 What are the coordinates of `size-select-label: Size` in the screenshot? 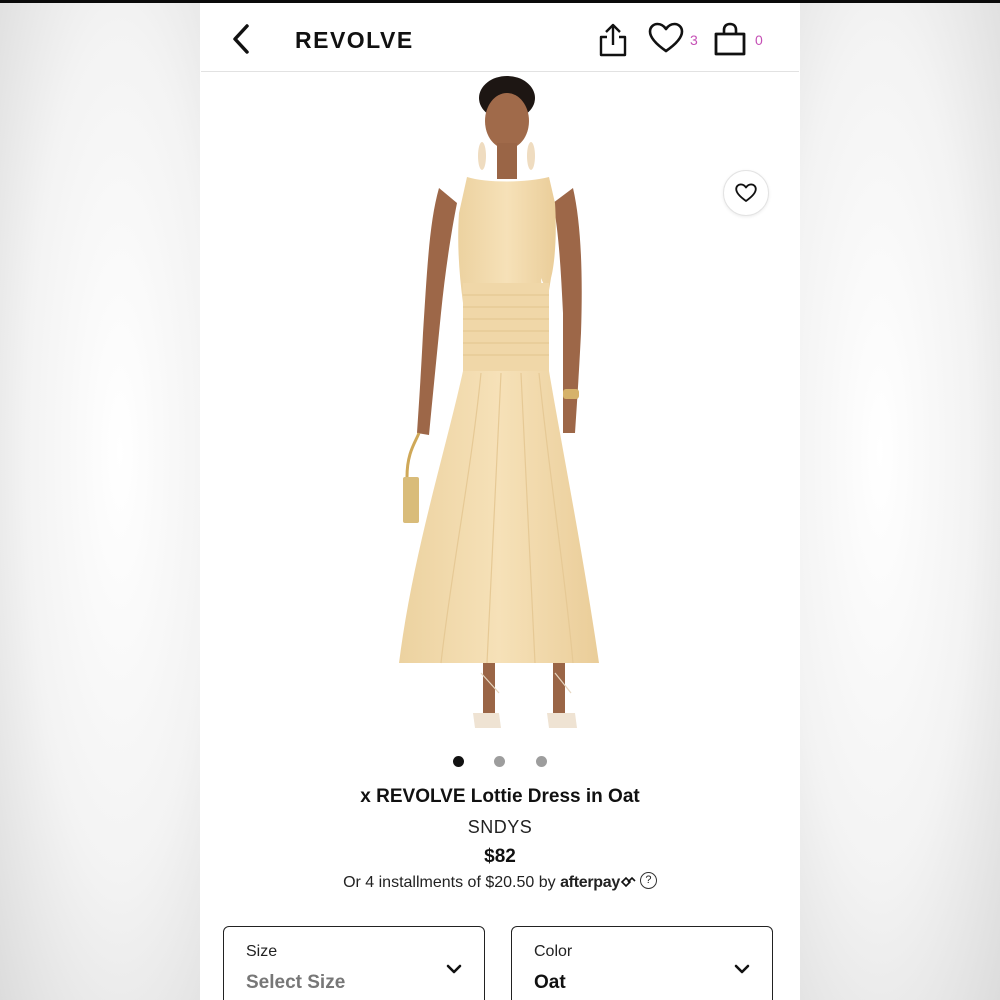 It's located at (262, 951).